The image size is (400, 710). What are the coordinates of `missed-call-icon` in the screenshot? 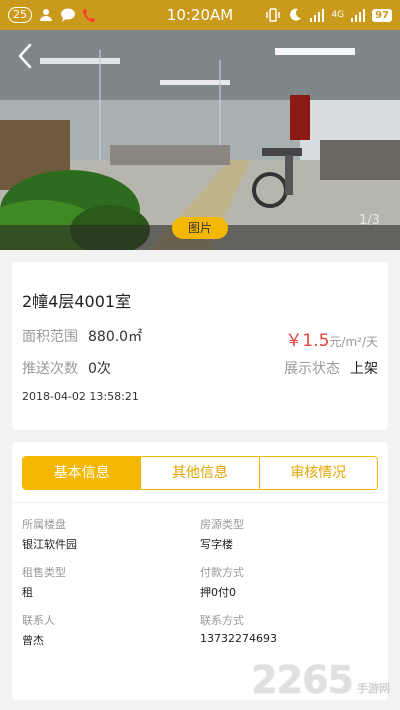 It's located at (89, 15).